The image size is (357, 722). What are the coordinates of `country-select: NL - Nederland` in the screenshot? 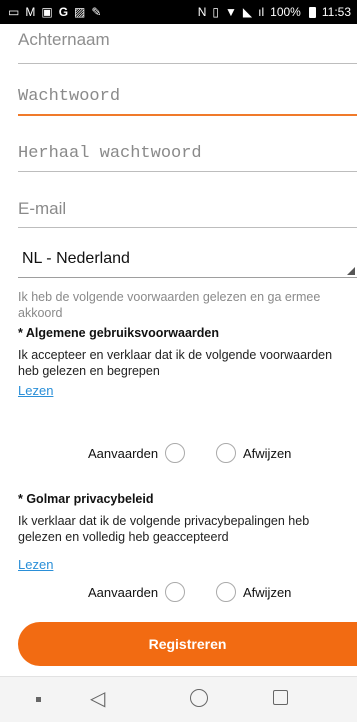 It's located at (187, 258).